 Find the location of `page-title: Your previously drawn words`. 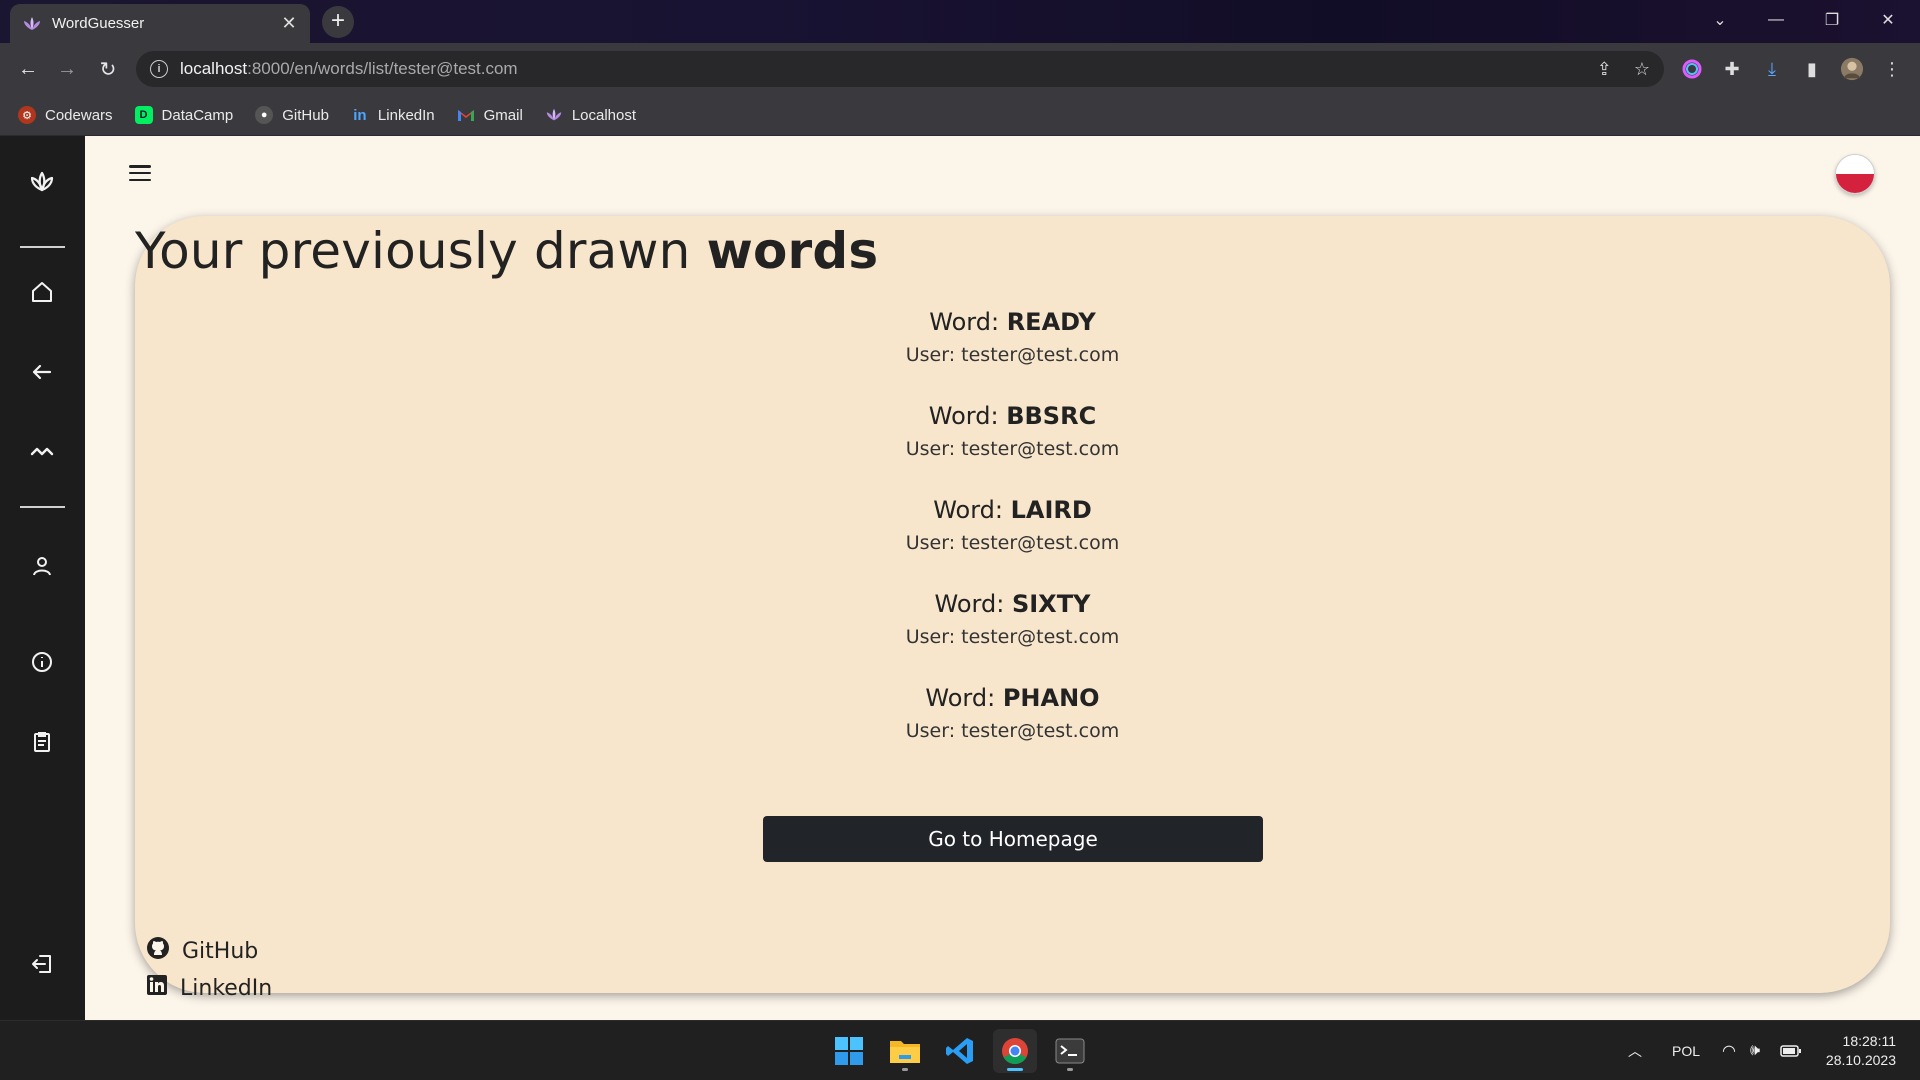

page-title: Your previously drawn words is located at coordinates (507, 251).